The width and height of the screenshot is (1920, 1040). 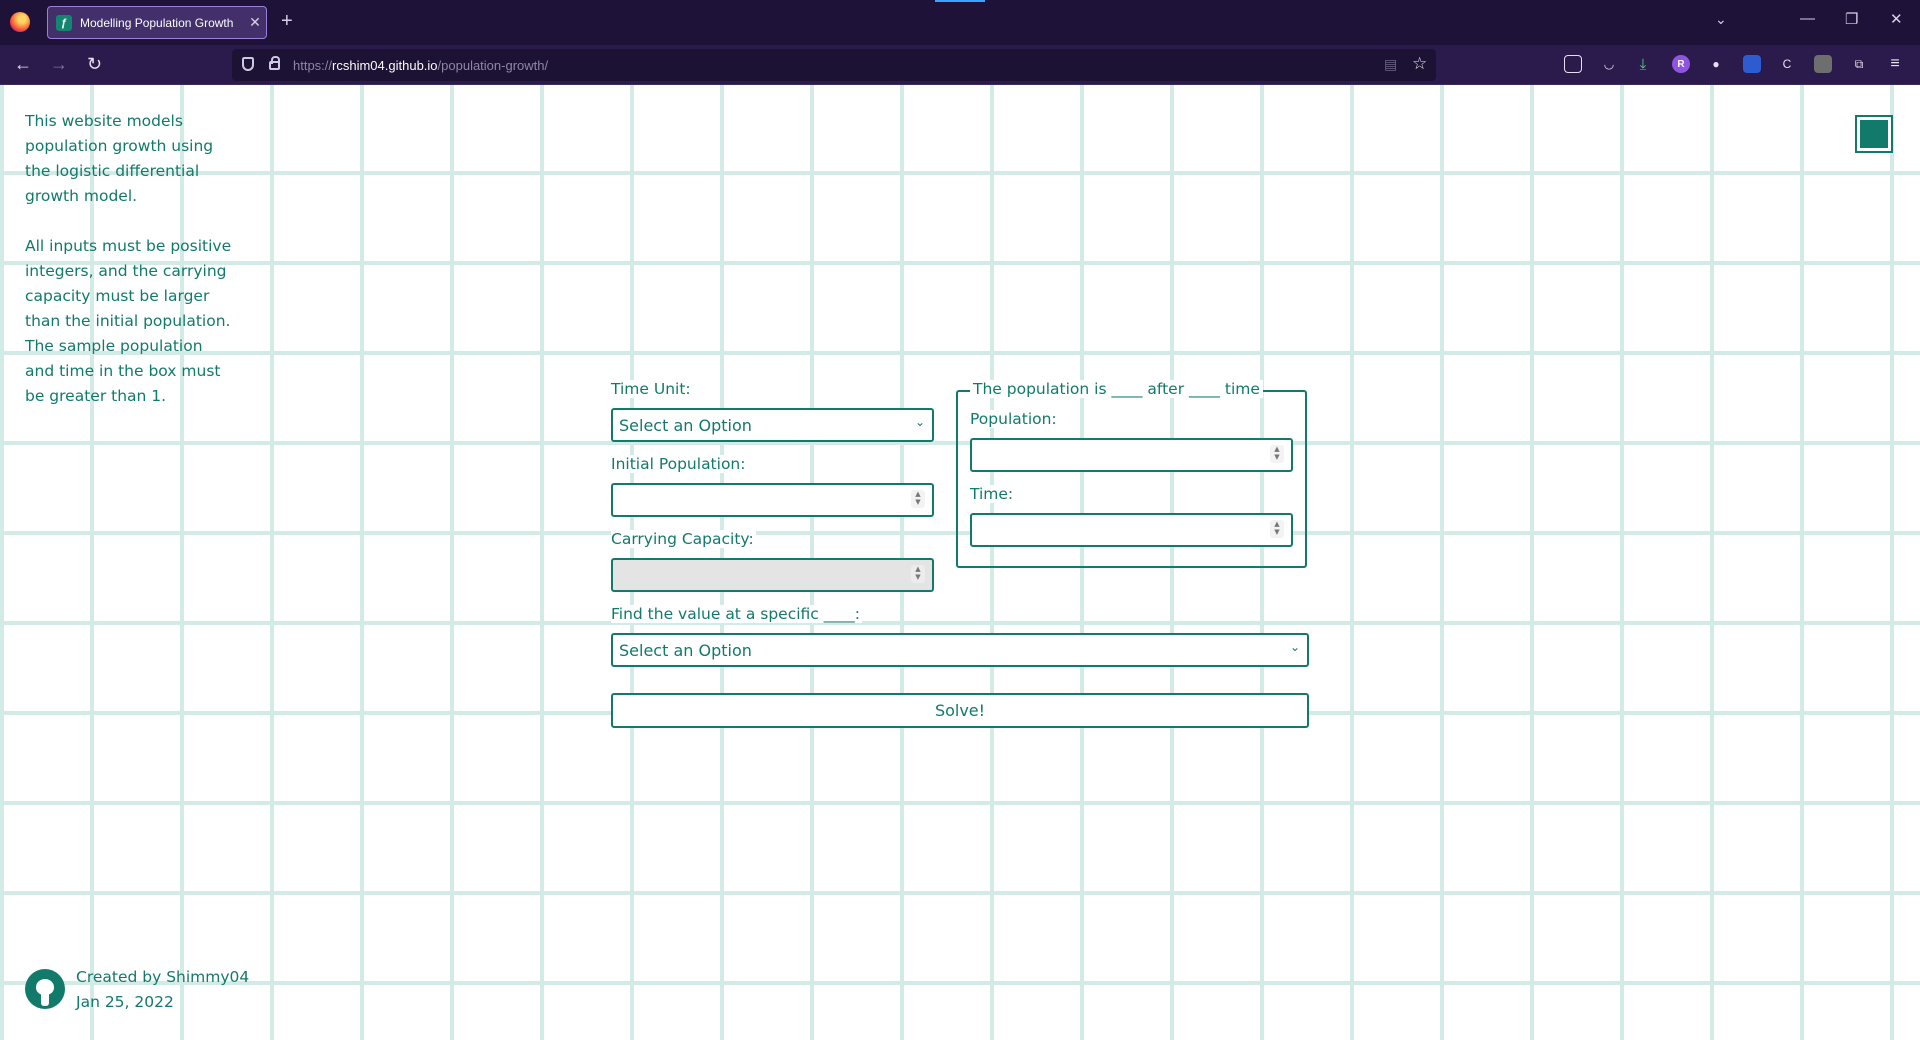 What do you see at coordinates (993, 494) in the screenshot?
I see `sample-time-label: Time:` at bounding box center [993, 494].